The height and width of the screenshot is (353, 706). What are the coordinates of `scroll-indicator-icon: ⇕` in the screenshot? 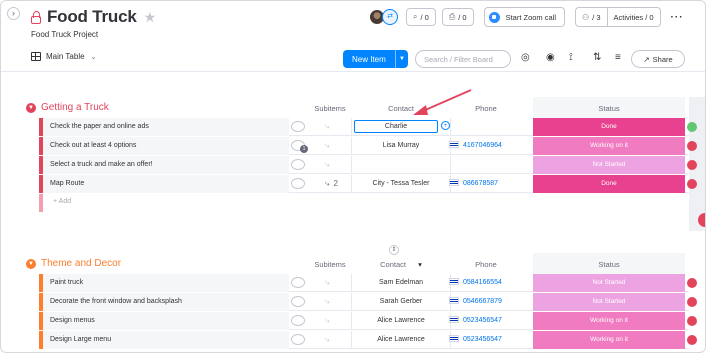 It's located at (394, 250).